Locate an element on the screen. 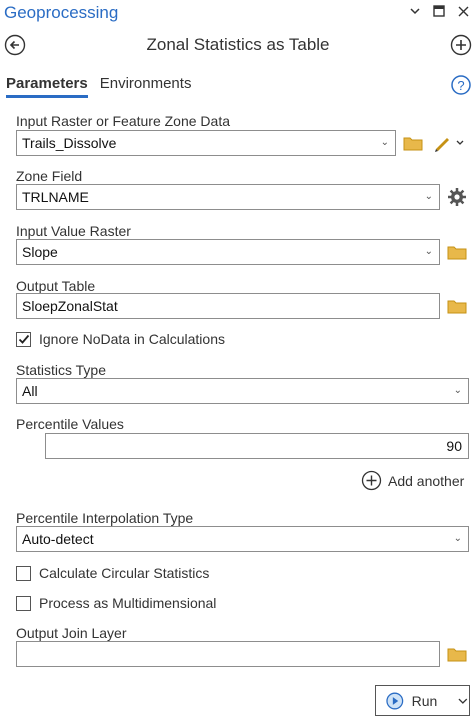 The width and height of the screenshot is (476, 718). join-layer-input is located at coordinates (228, 654).